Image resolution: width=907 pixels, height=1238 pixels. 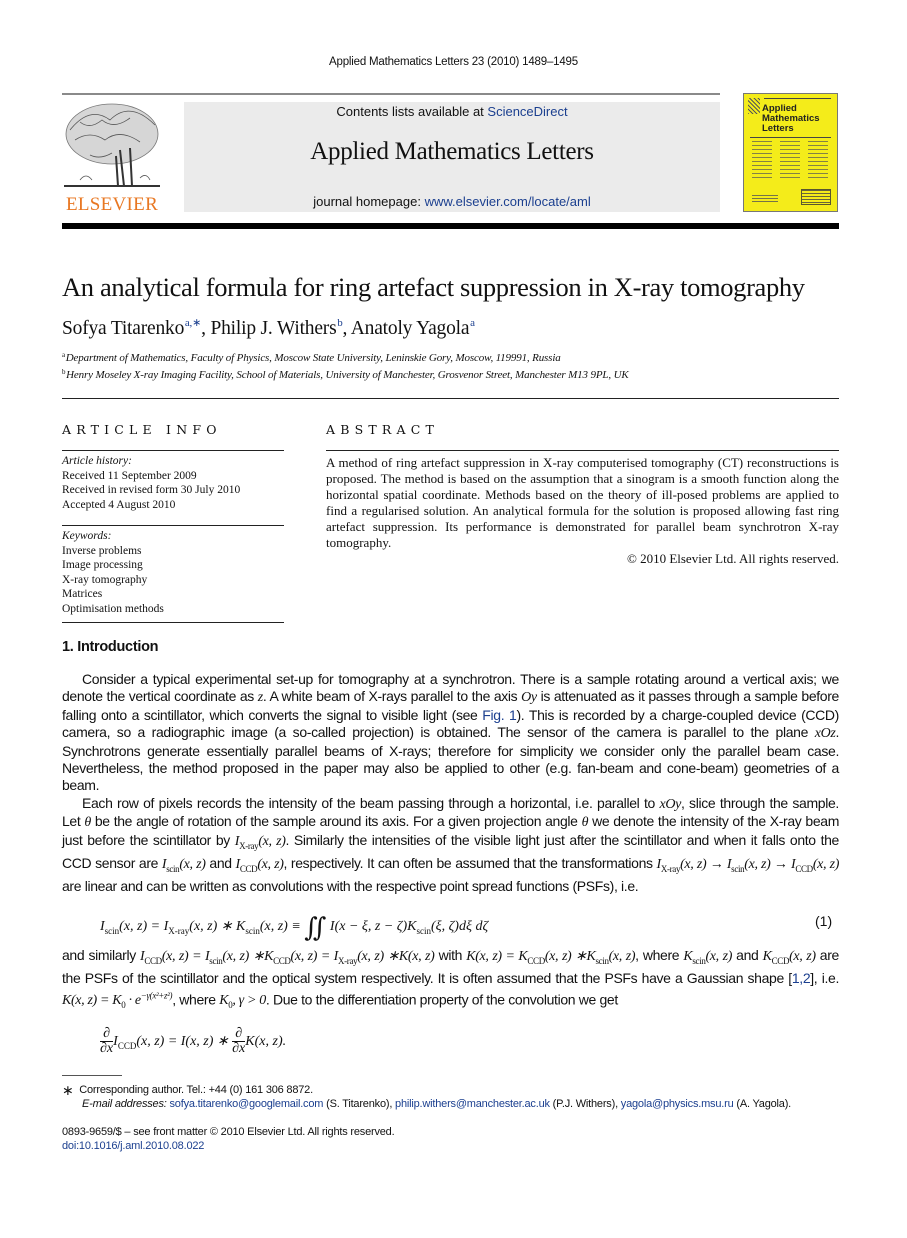 What do you see at coordinates (797, 98) in the screenshot?
I see `cover-top-rule` at bounding box center [797, 98].